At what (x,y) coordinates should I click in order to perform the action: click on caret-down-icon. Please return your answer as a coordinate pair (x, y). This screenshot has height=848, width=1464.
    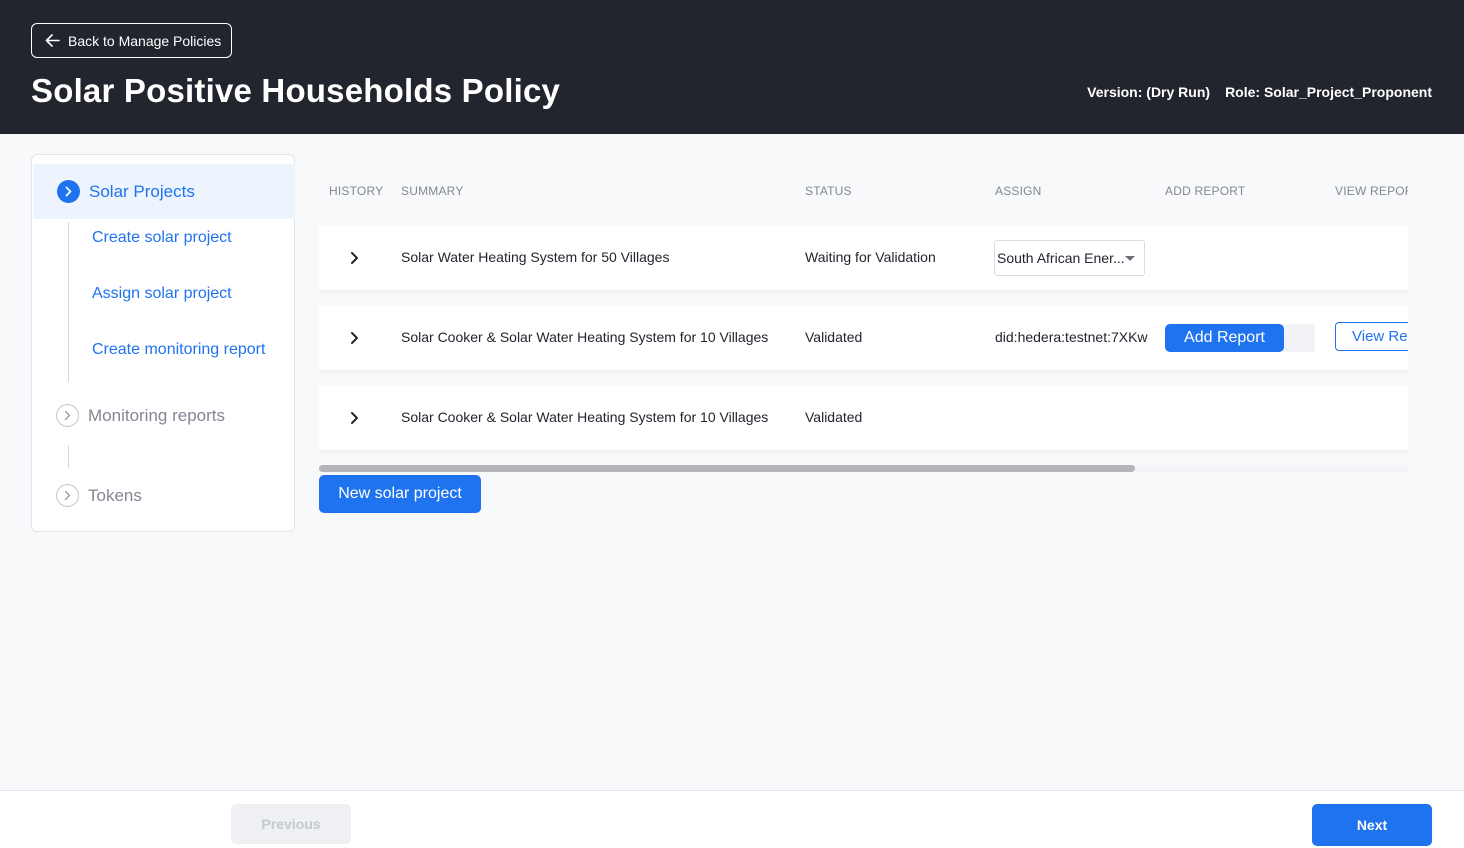
    Looking at the image, I should click on (1130, 258).